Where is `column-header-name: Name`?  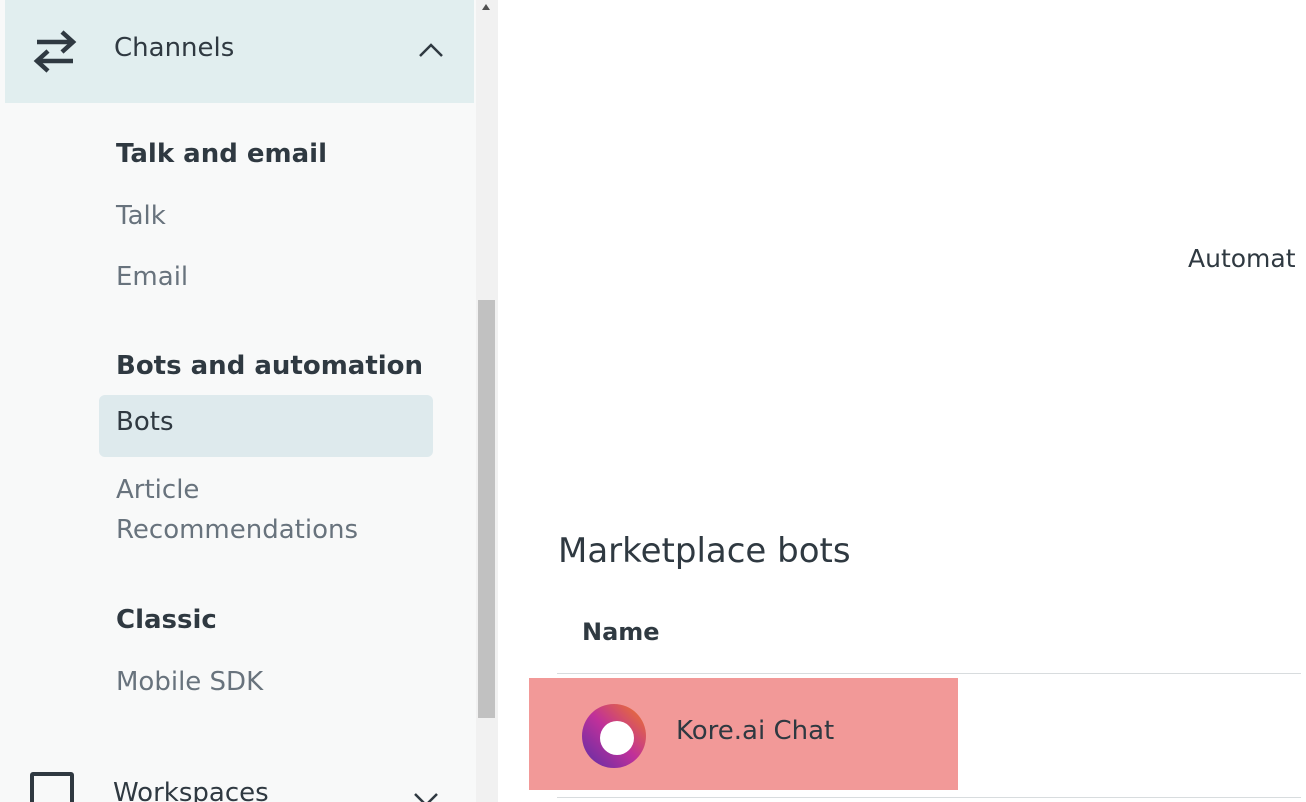 column-header-name: Name is located at coordinates (621, 632).